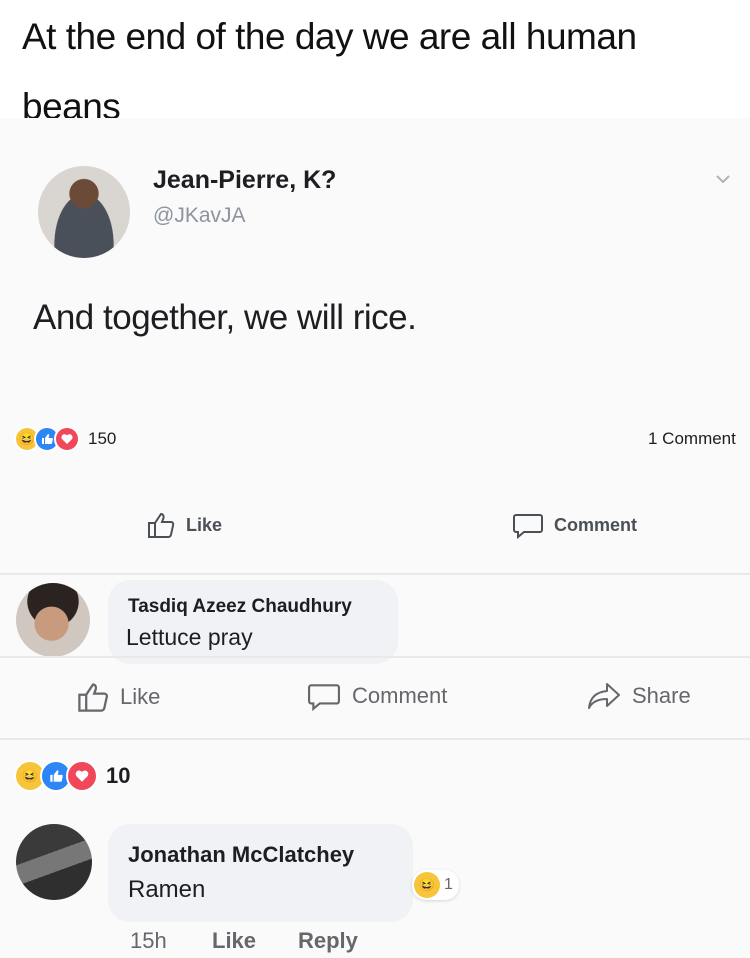  I want to click on reply-reaction-badge: 😆 1, so click(435, 885).